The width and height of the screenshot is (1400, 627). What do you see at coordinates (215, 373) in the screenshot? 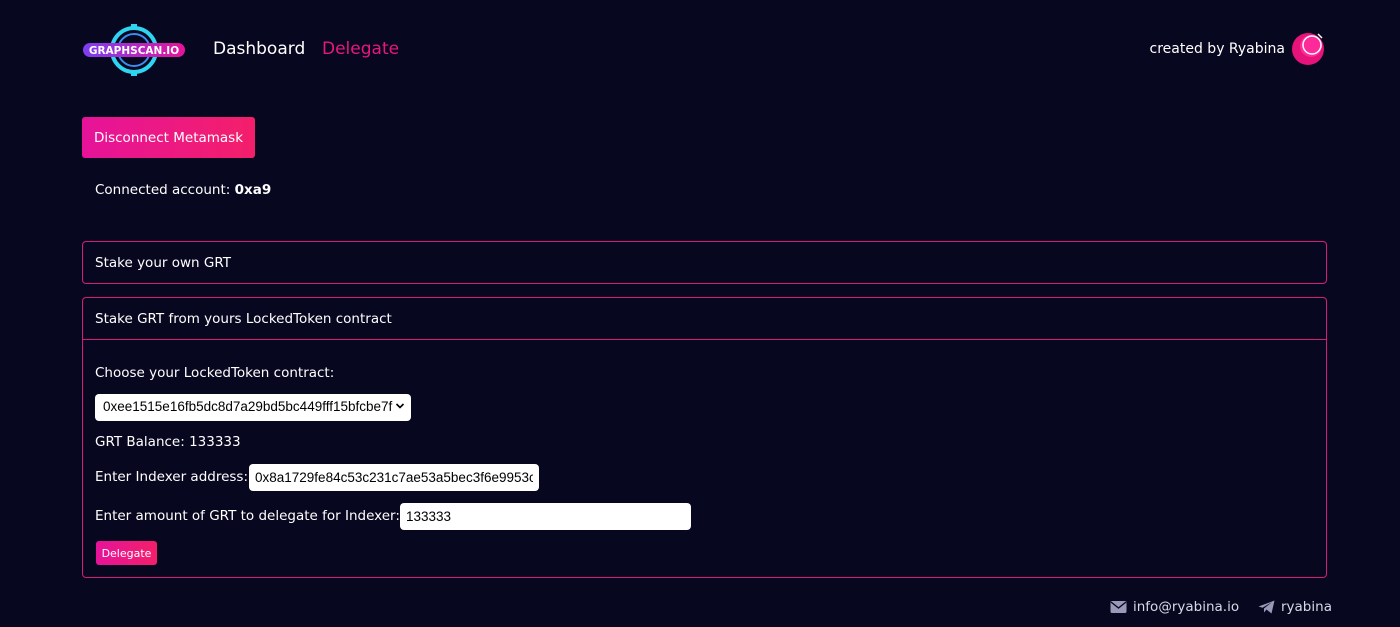
I see `choose-contract-label: Choose your LockedToken contract:` at bounding box center [215, 373].